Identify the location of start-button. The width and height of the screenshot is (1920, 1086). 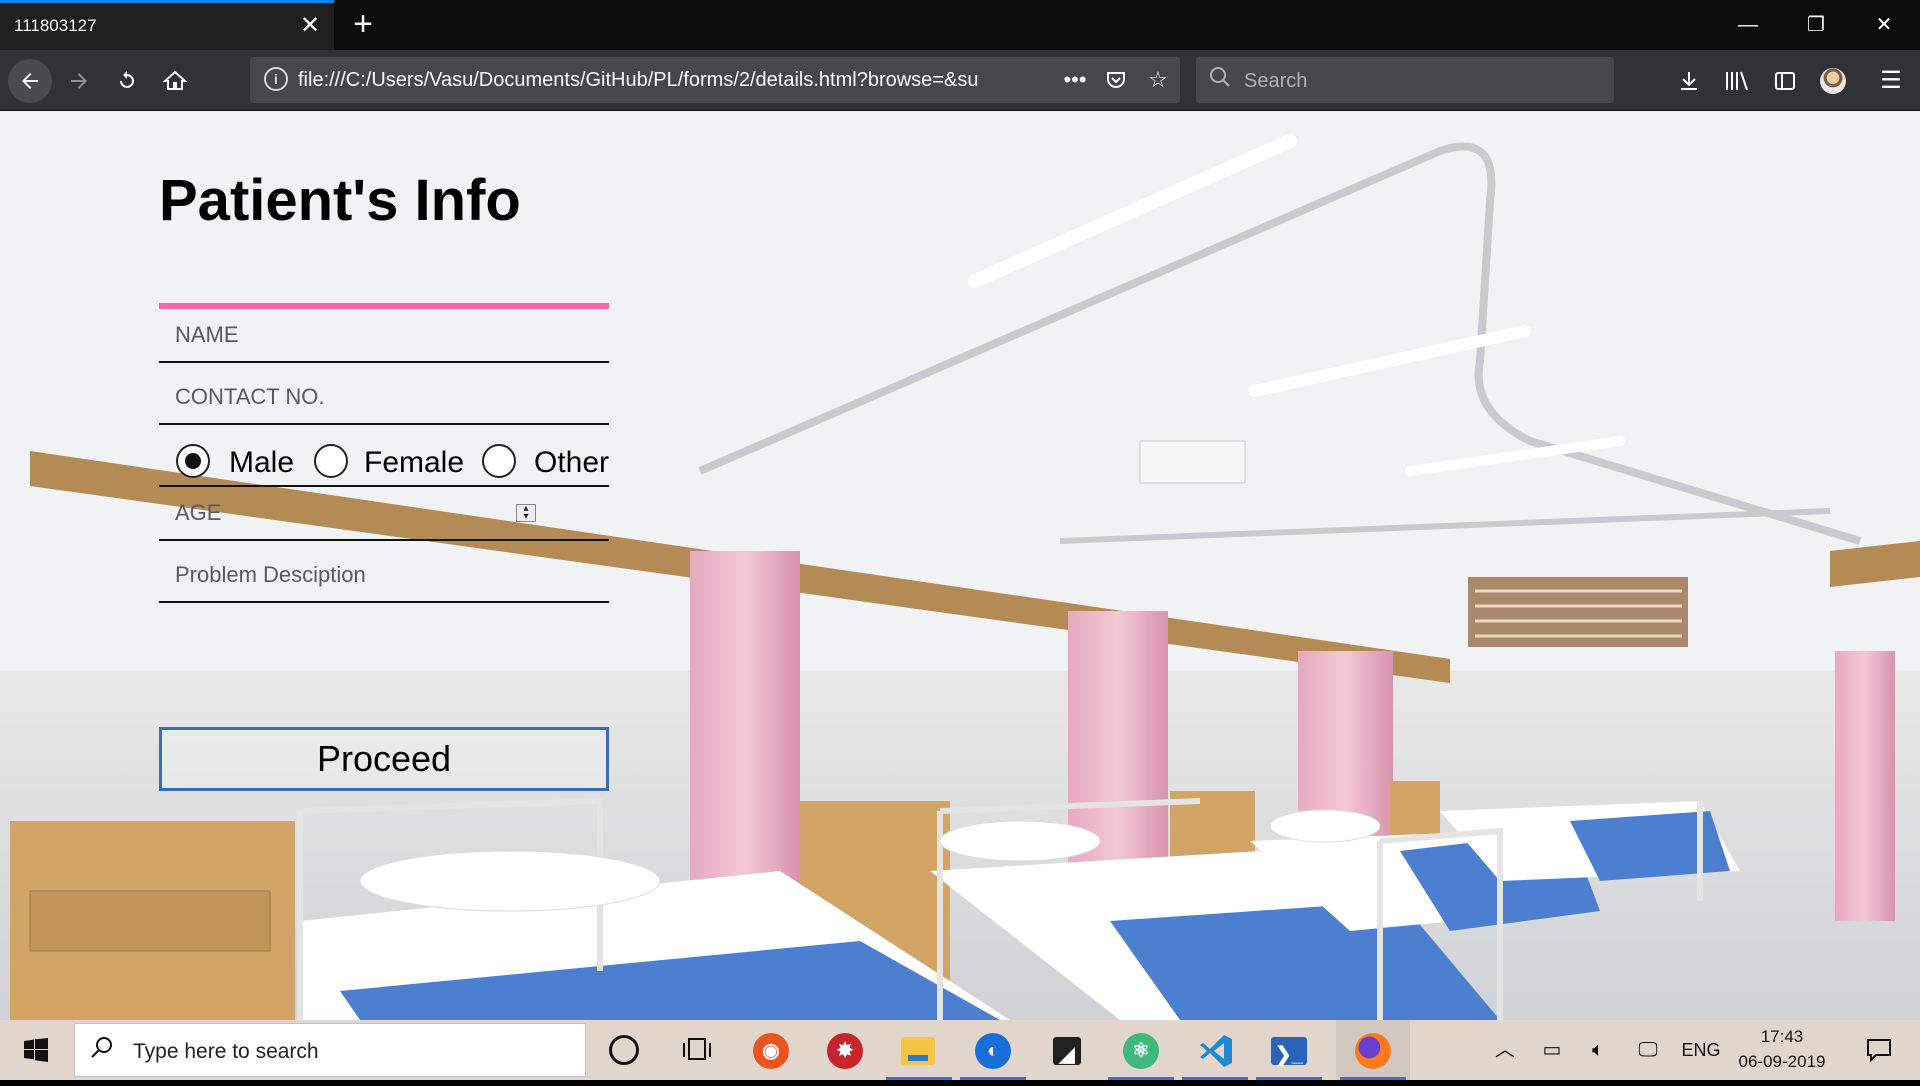
(36, 1050).